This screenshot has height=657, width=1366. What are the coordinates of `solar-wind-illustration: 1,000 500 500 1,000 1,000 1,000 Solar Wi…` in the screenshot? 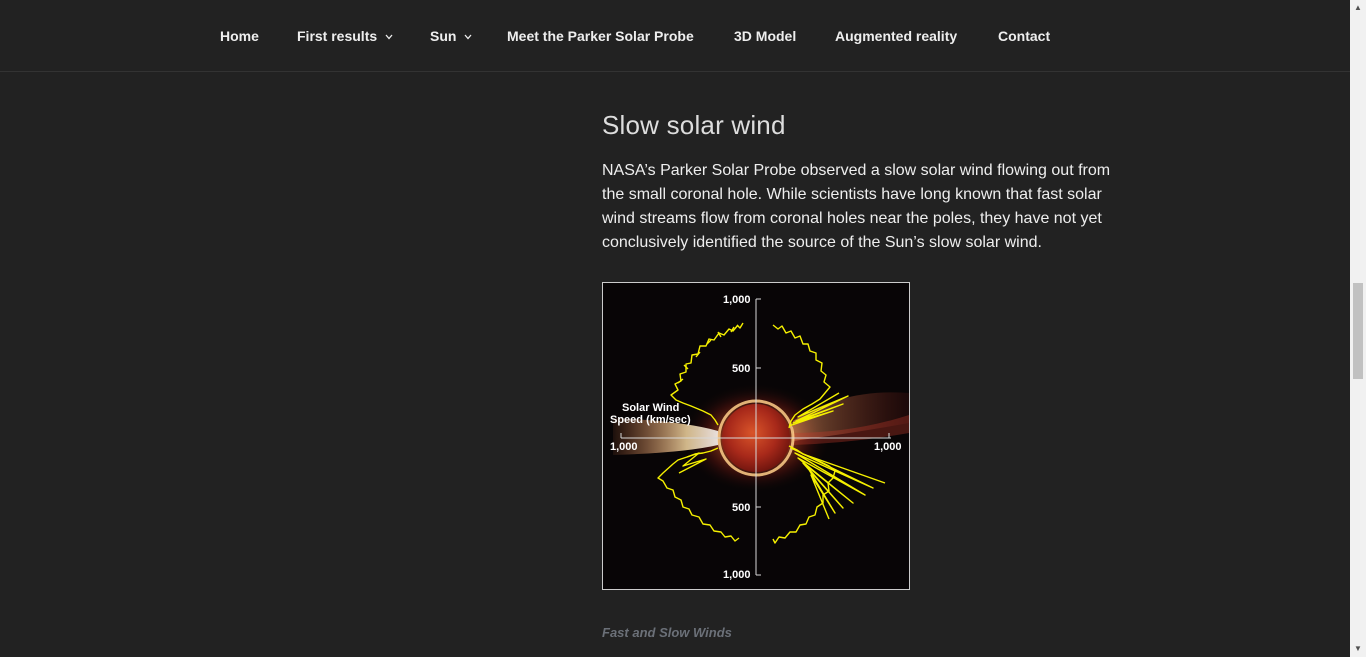 It's located at (759, 437).